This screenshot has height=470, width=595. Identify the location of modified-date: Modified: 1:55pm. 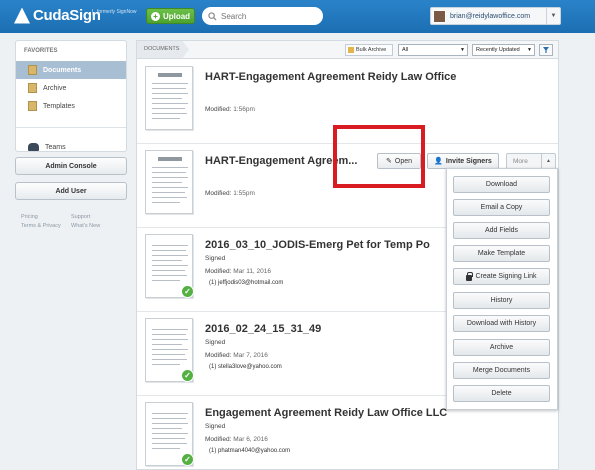
(230, 193).